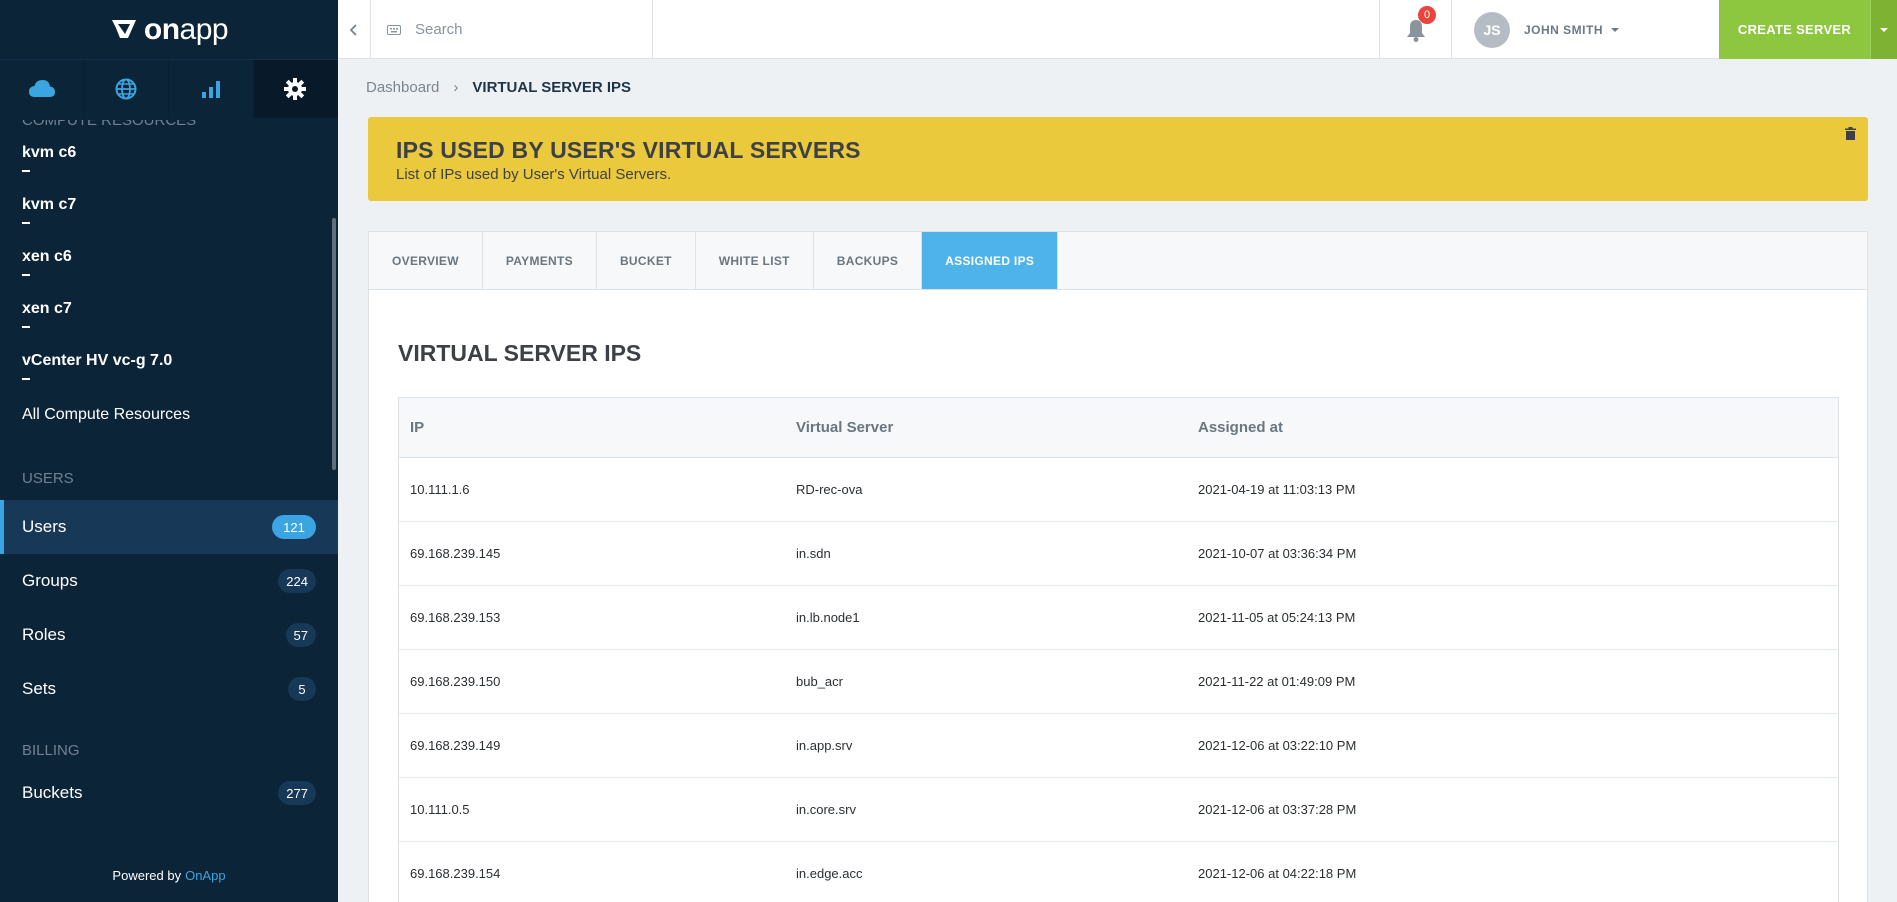  I want to click on logo-text-on: on, so click(161, 29).